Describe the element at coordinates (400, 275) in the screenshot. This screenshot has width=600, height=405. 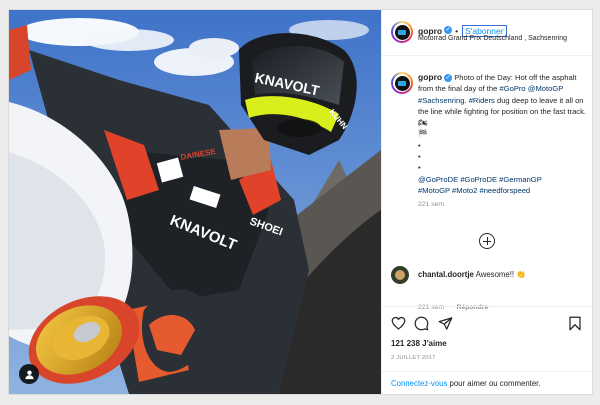
I see `commenter-avatar` at that location.